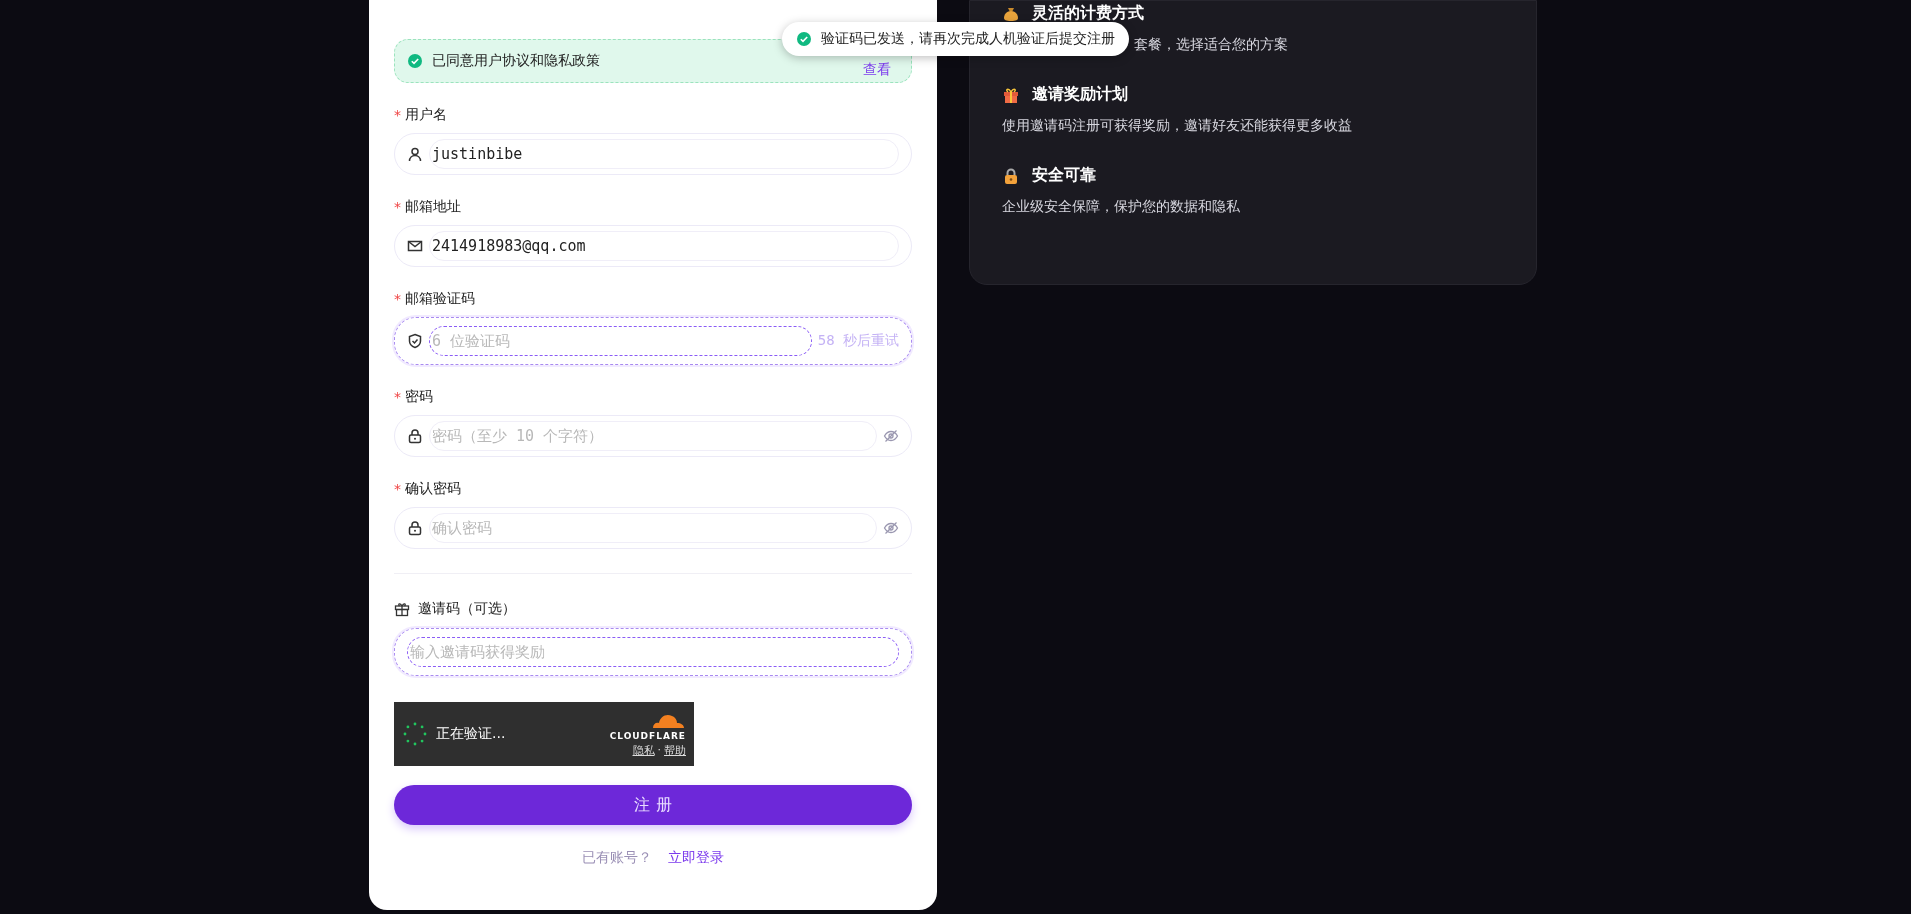 Image resolution: width=1911 pixels, height=914 pixels. What do you see at coordinates (419, 397) in the screenshot?
I see `field-label: 密码` at bounding box center [419, 397].